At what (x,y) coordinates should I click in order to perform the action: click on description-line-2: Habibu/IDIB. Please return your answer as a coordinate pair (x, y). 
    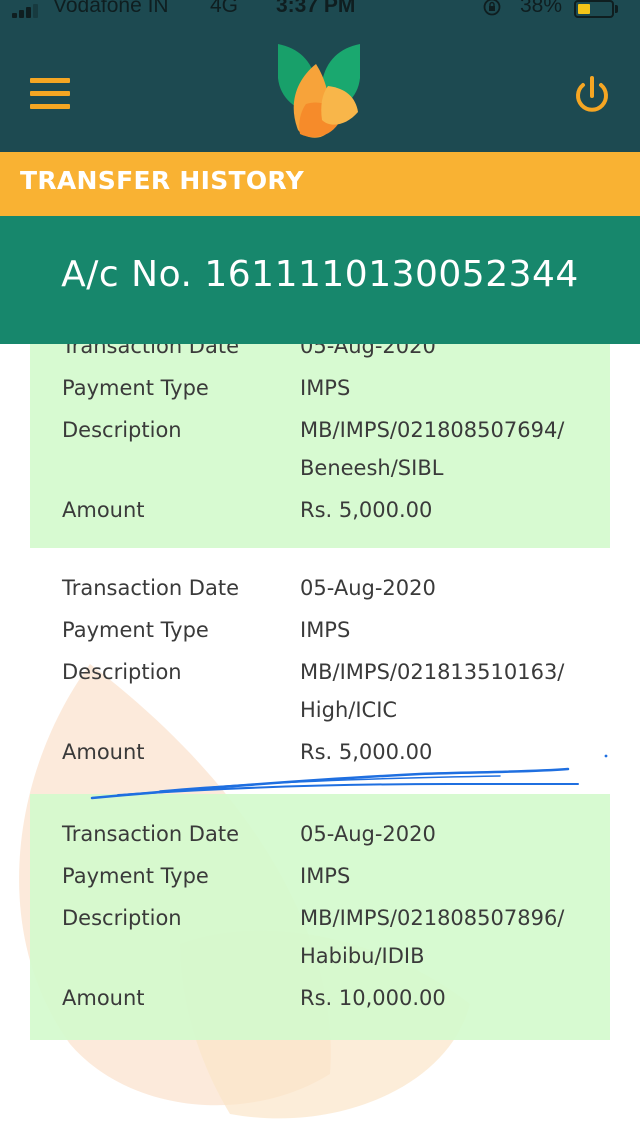
    Looking at the image, I should click on (362, 956).